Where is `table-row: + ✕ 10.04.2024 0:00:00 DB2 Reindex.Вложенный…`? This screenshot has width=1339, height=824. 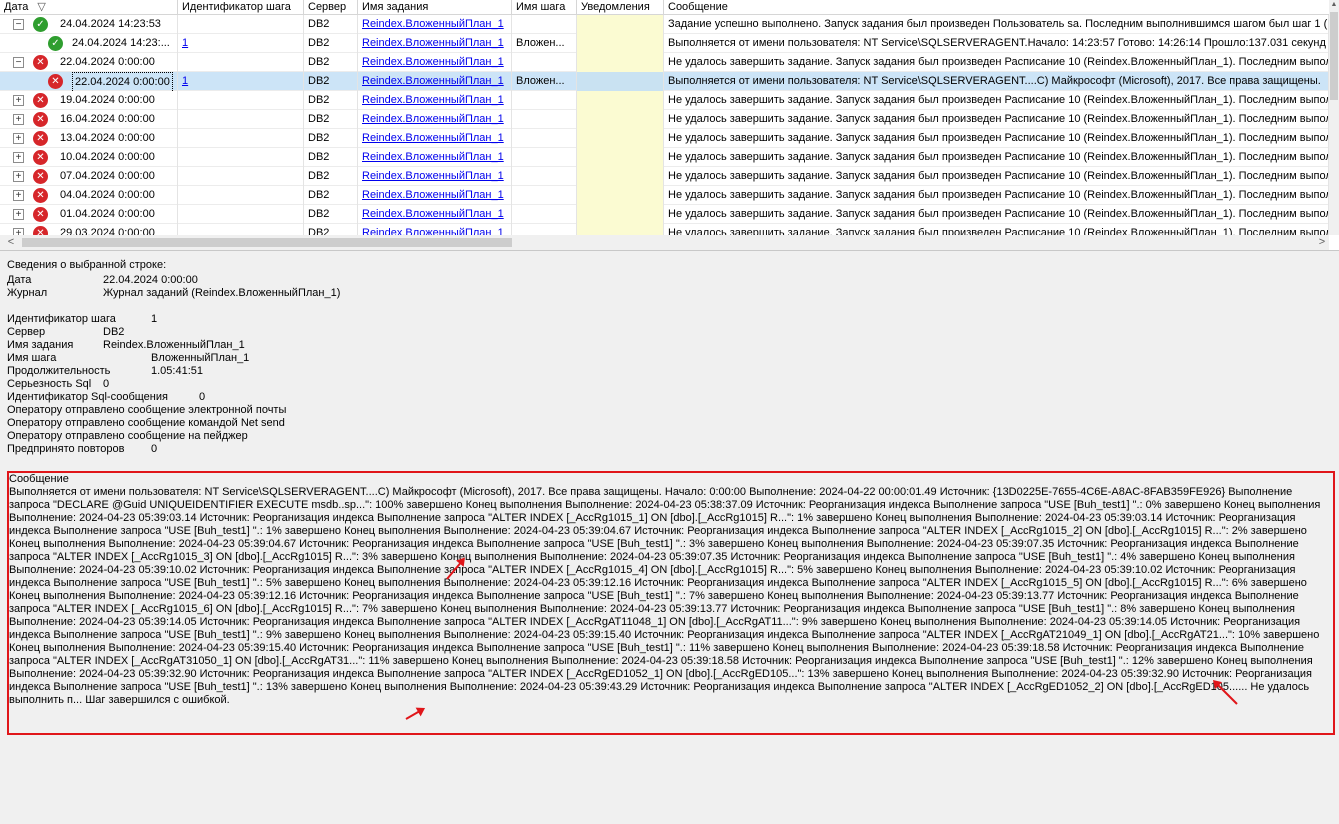
table-row: + ✕ 10.04.2024 0:00:00 DB2 Reindex.Вложенный… is located at coordinates (664, 157).